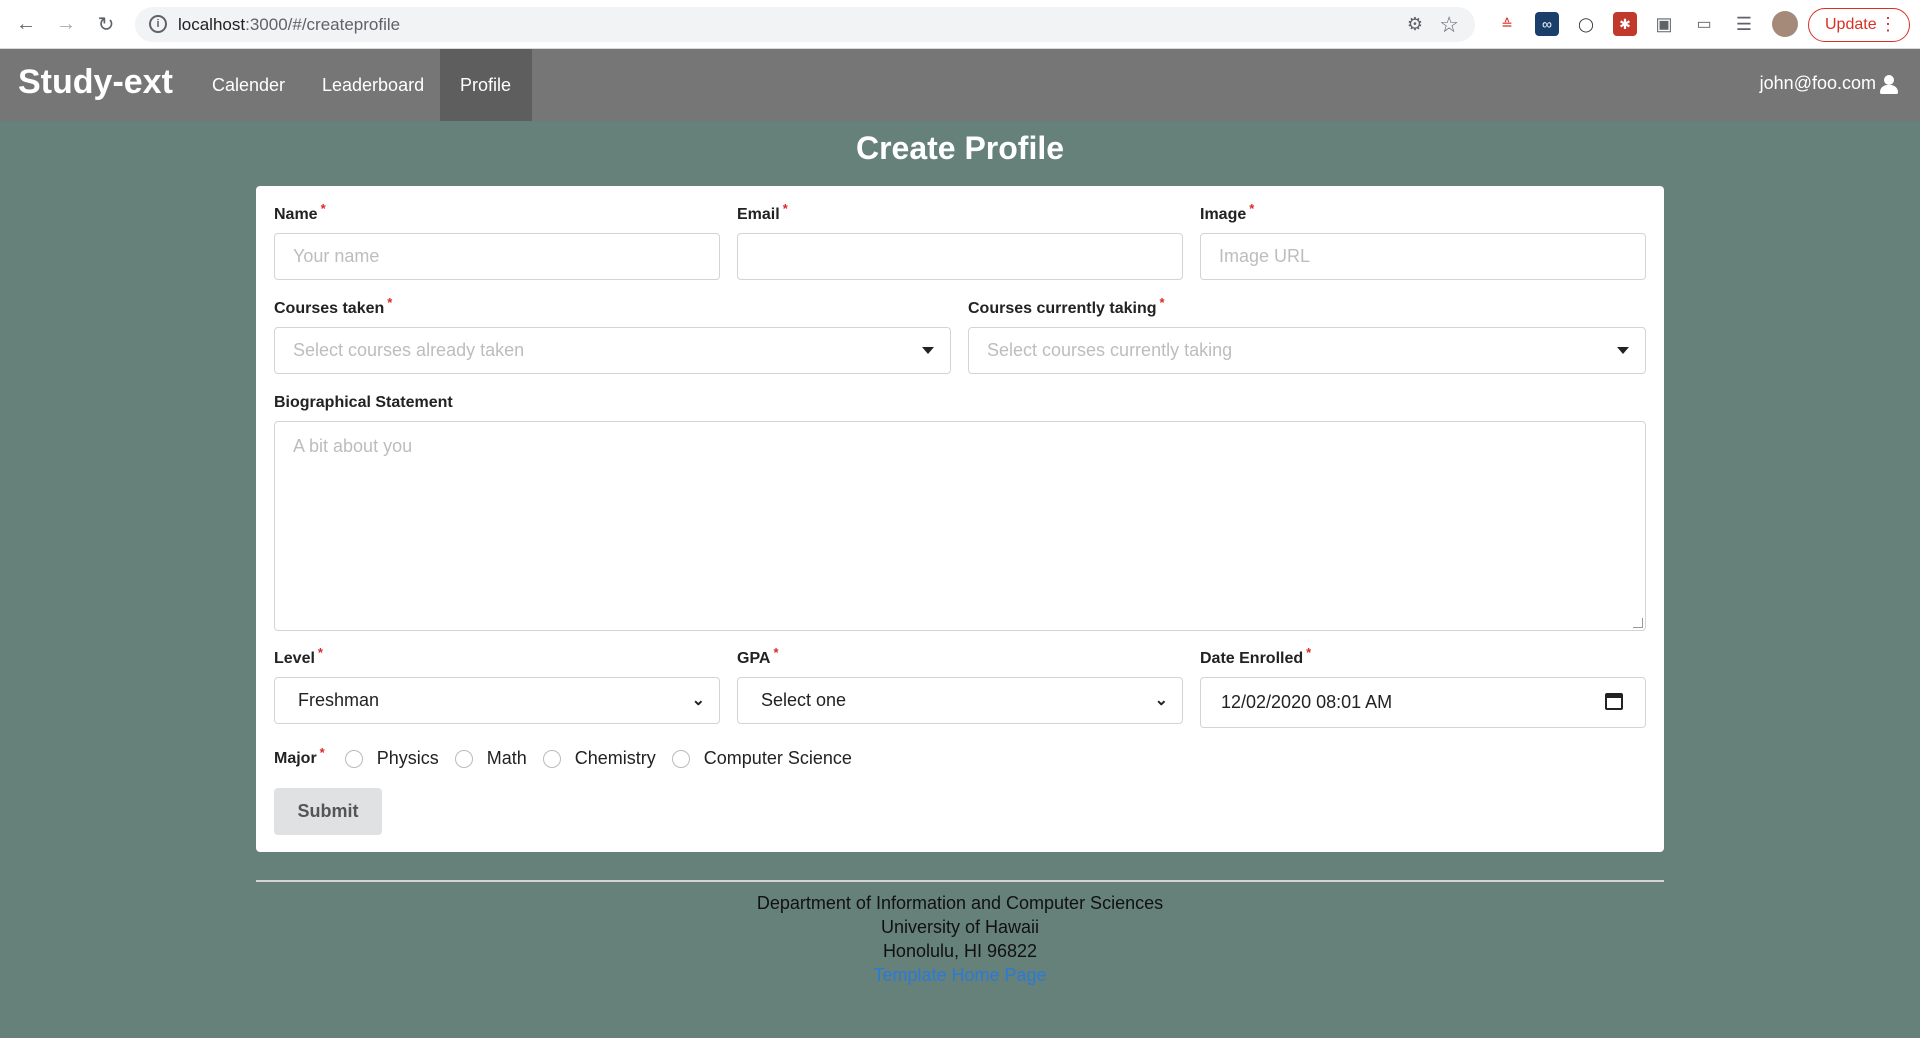 Image resolution: width=1920 pixels, height=1038 pixels. What do you see at coordinates (1423, 256) in the screenshot?
I see `image-url-input: Image URL` at bounding box center [1423, 256].